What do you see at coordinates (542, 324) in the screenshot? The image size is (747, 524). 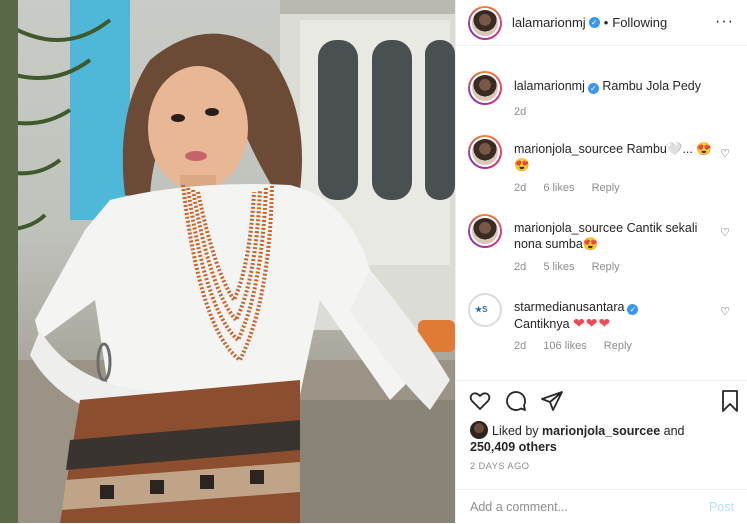 I see `comment-text: Cantiknya` at bounding box center [542, 324].